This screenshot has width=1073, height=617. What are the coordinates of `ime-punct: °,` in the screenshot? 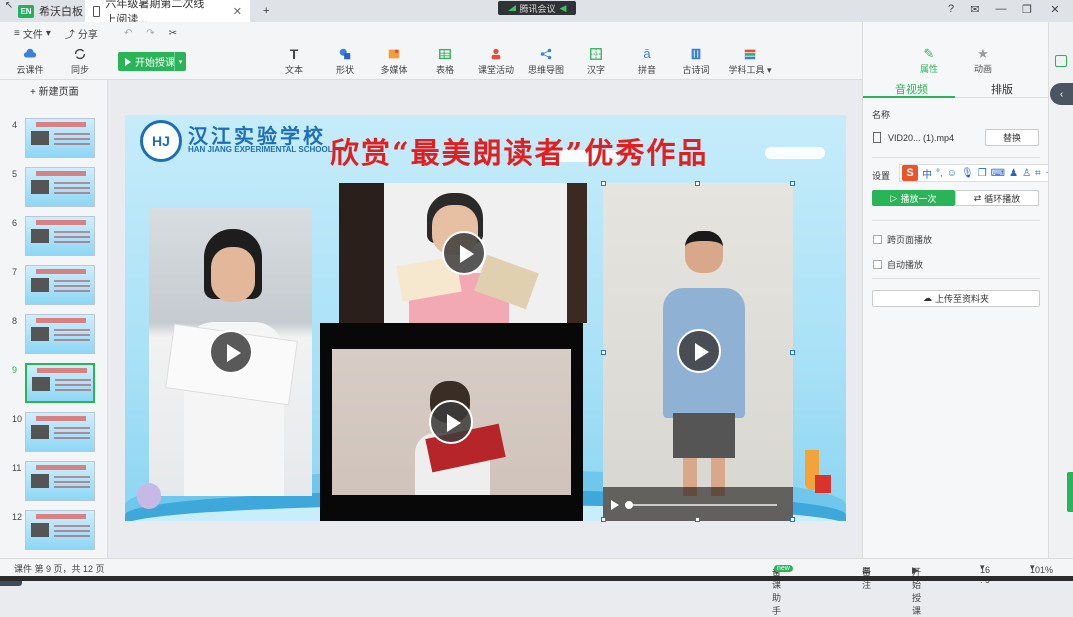 It's located at (939, 173).